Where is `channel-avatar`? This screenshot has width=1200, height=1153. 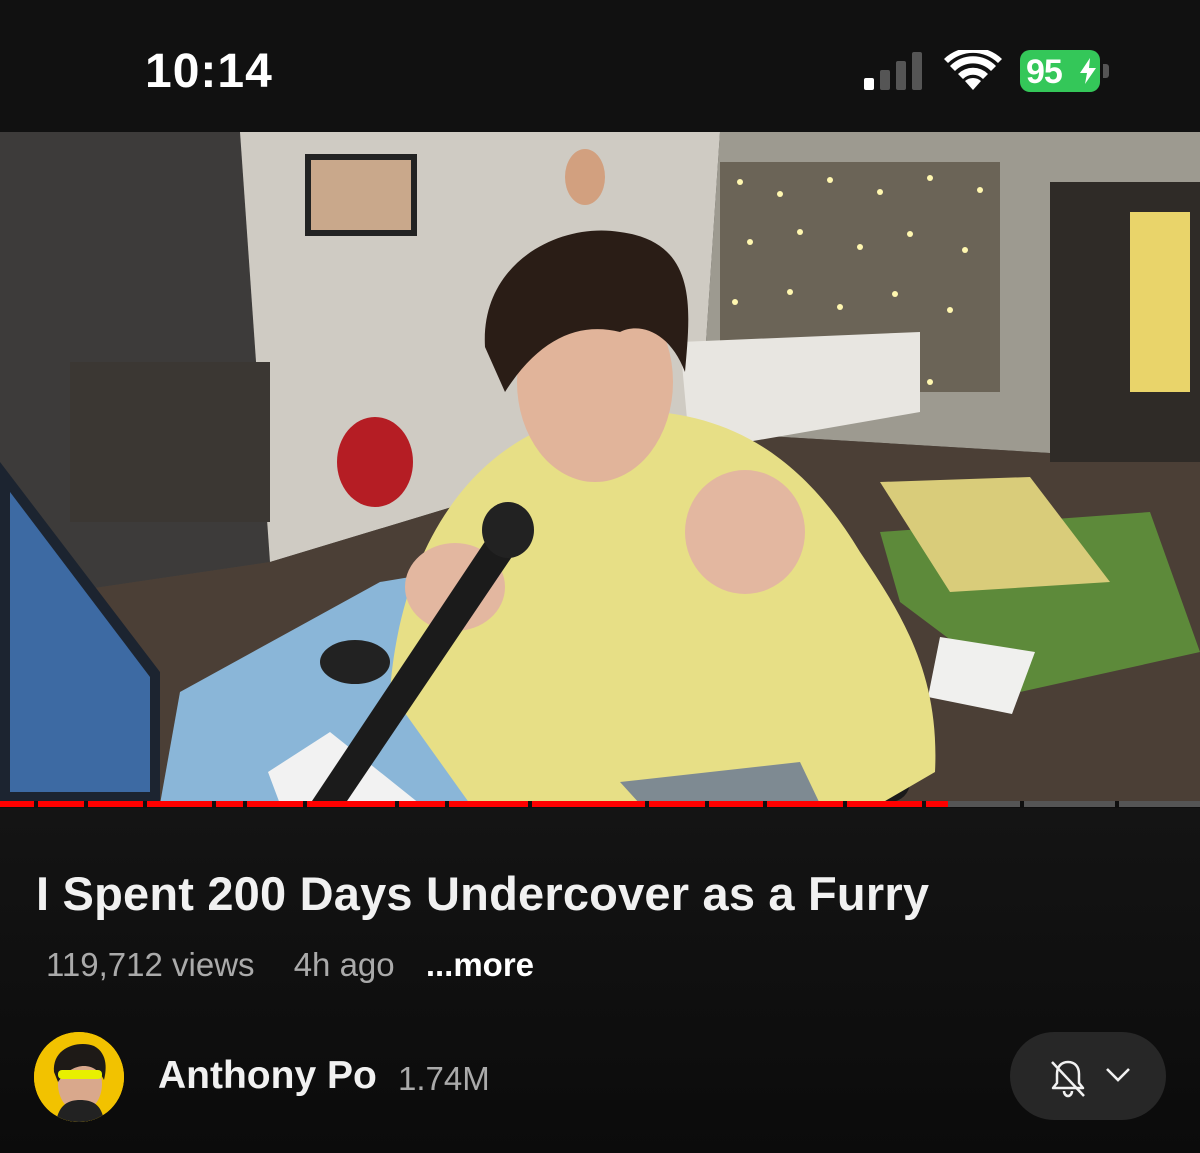 channel-avatar is located at coordinates (79, 1077).